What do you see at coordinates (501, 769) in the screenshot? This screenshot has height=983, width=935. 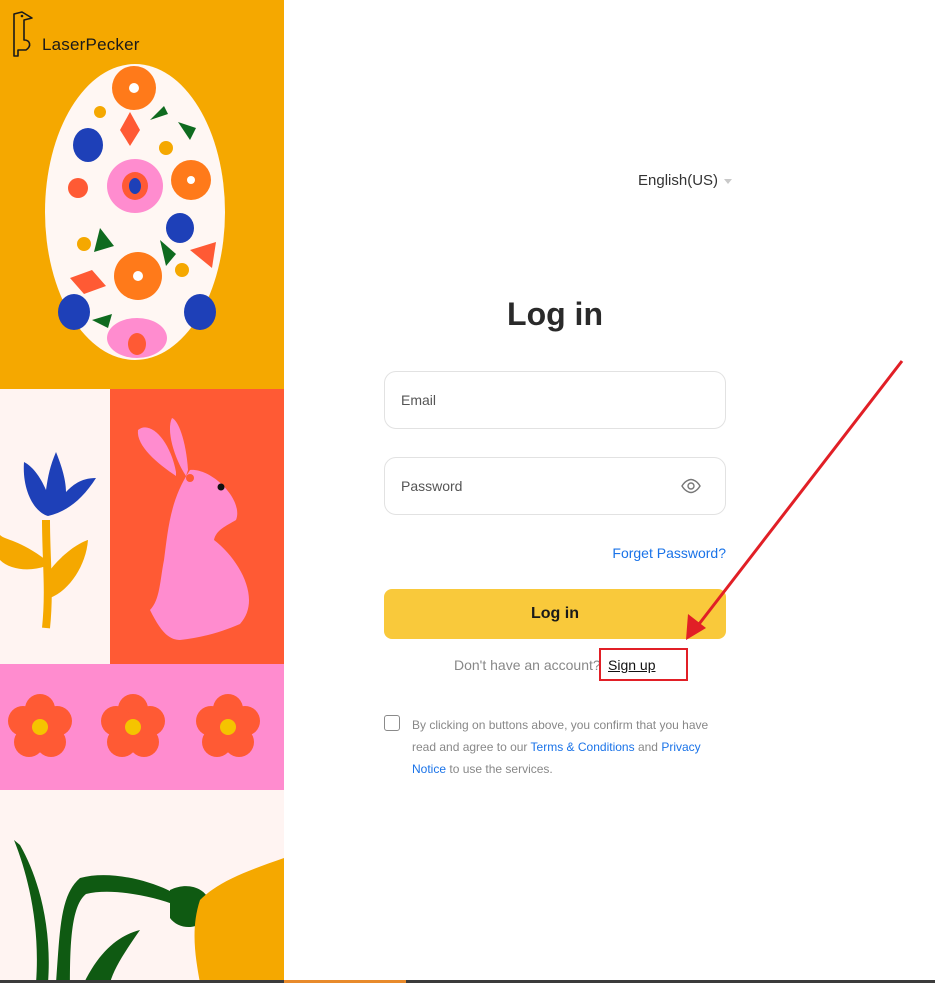 I see `consent-text-after: to use the services.` at bounding box center [501, 769].